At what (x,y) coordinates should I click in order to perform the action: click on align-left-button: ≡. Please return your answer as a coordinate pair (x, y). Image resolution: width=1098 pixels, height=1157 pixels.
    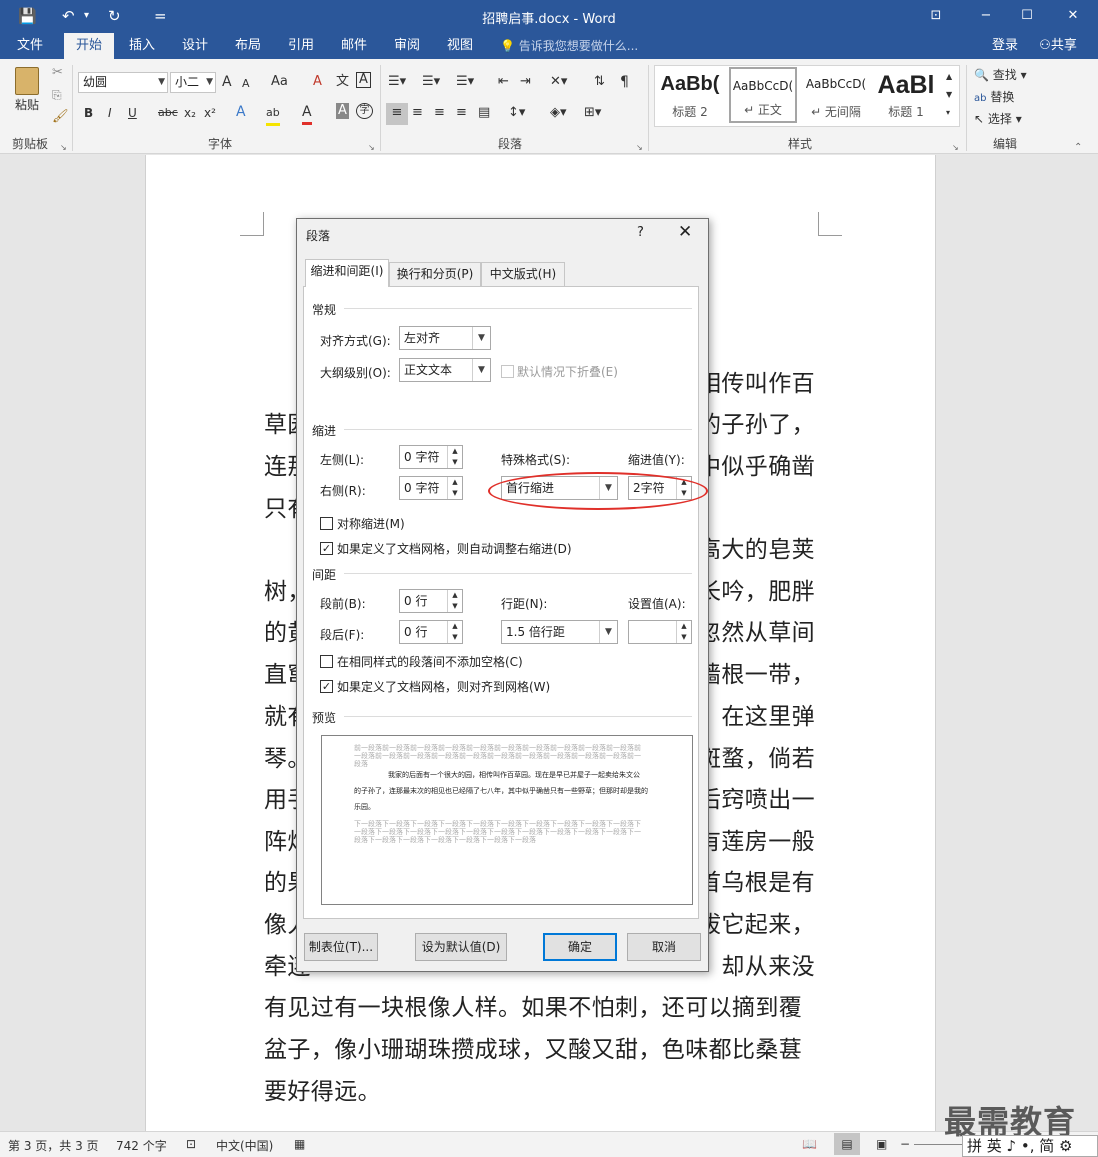
    Looking at the image, I should click on (397, 114).